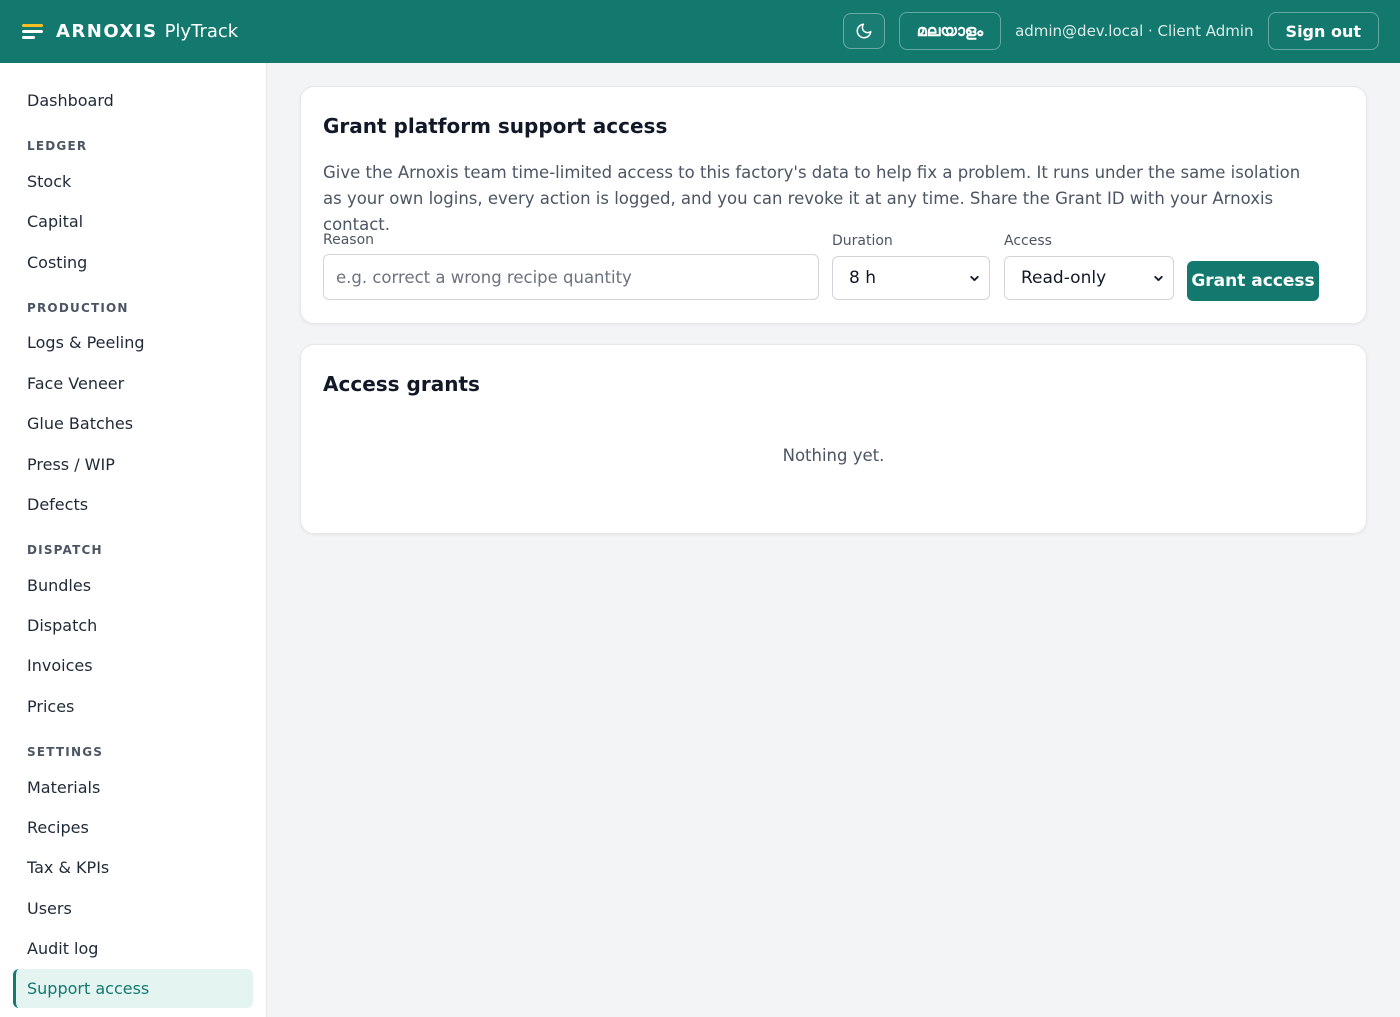 The height and width of the screenshot is (1017, 1400). Describe the element at coordinates (1253, 281) in the screenshot. I see `grant-access-button: Grant access` at that location.